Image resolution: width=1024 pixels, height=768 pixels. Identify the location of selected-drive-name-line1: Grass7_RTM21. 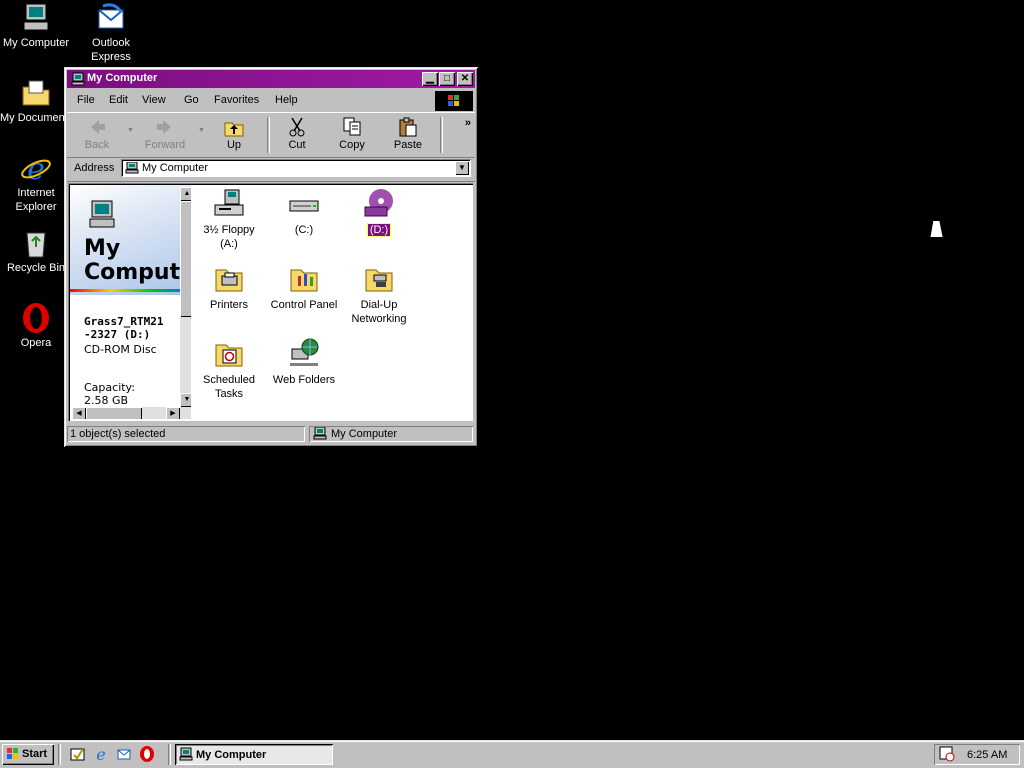
(124, 321).